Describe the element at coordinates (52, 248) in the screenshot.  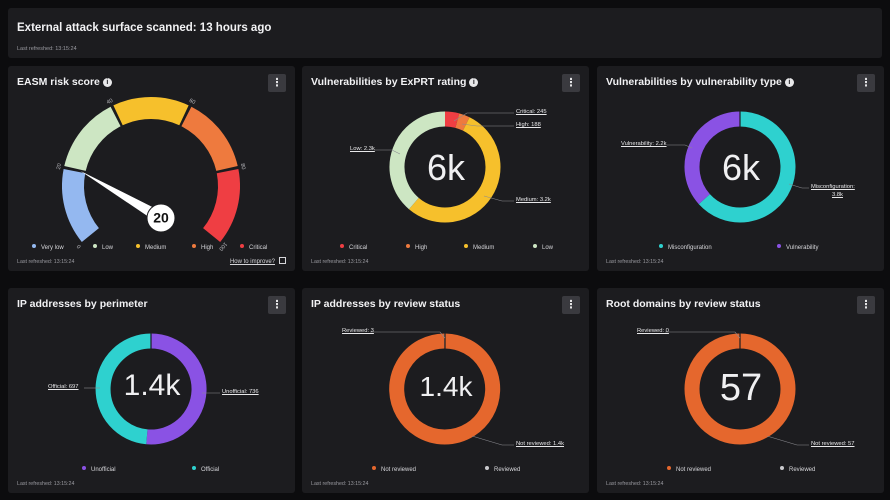
I see `legend-label: Very low` at that location.